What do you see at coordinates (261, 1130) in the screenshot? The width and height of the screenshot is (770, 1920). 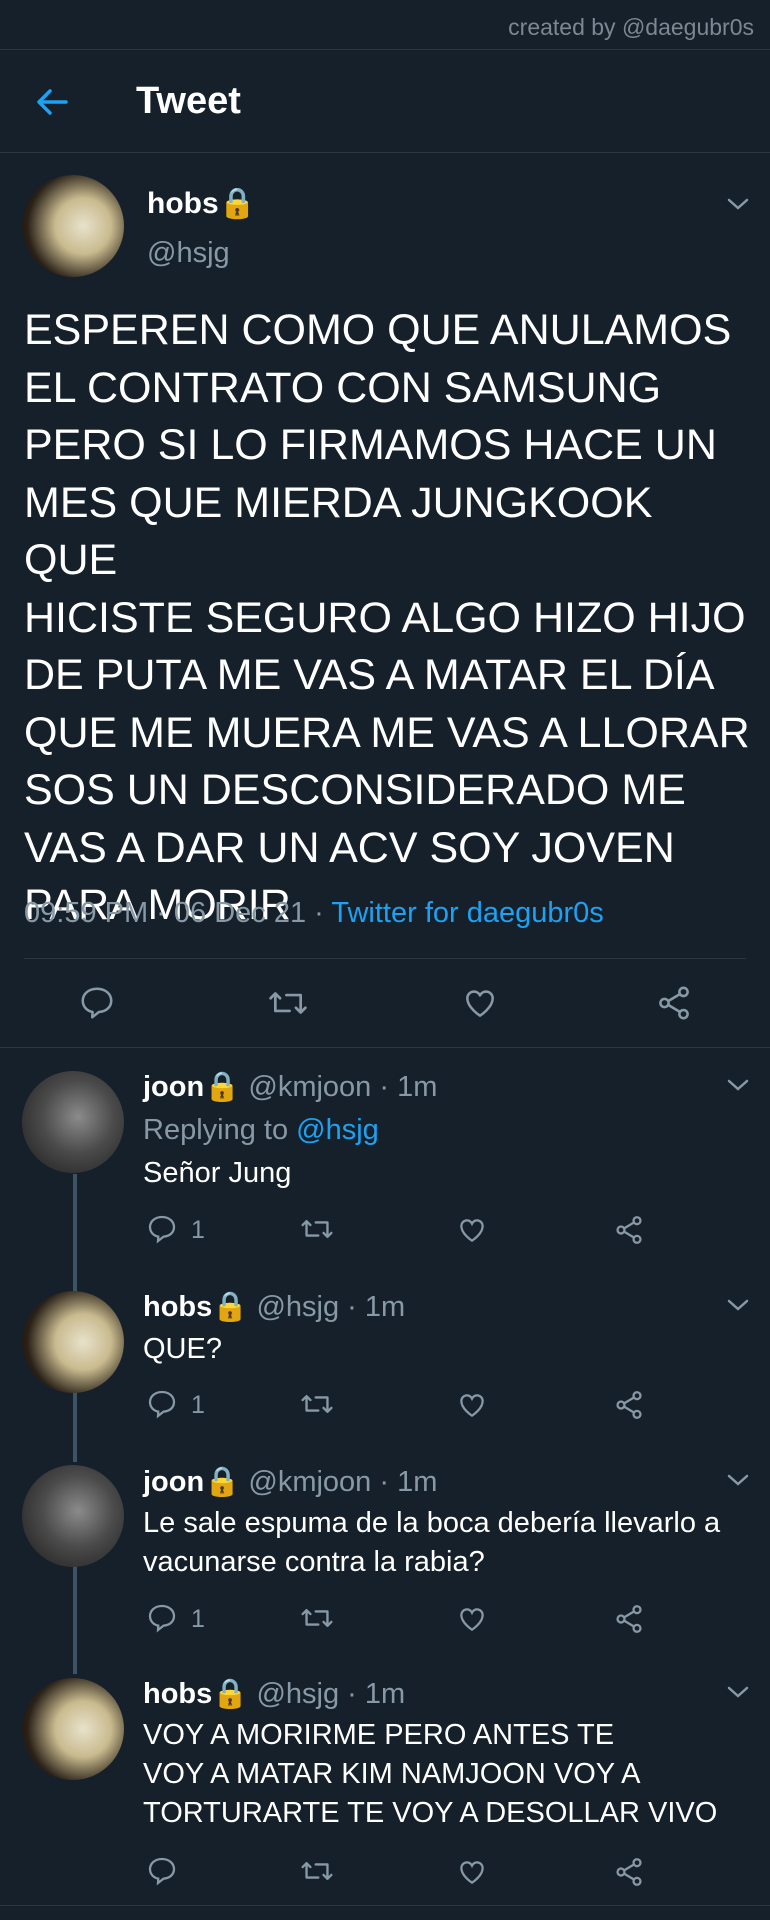 I see `replying-to: Replying to @hsjg` at bounding box center [261, 1130].